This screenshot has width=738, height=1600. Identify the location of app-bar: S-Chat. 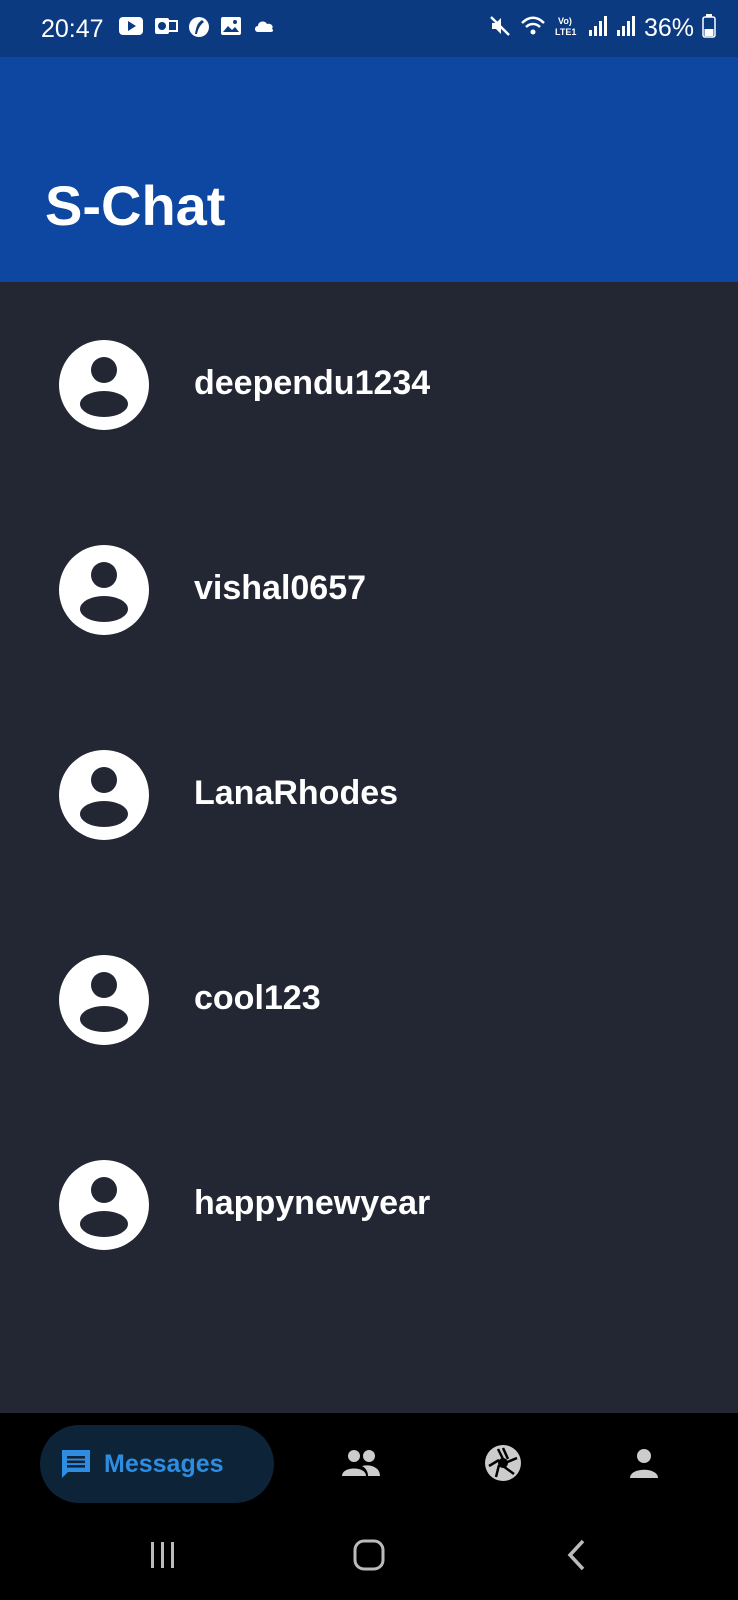
(369, 169).